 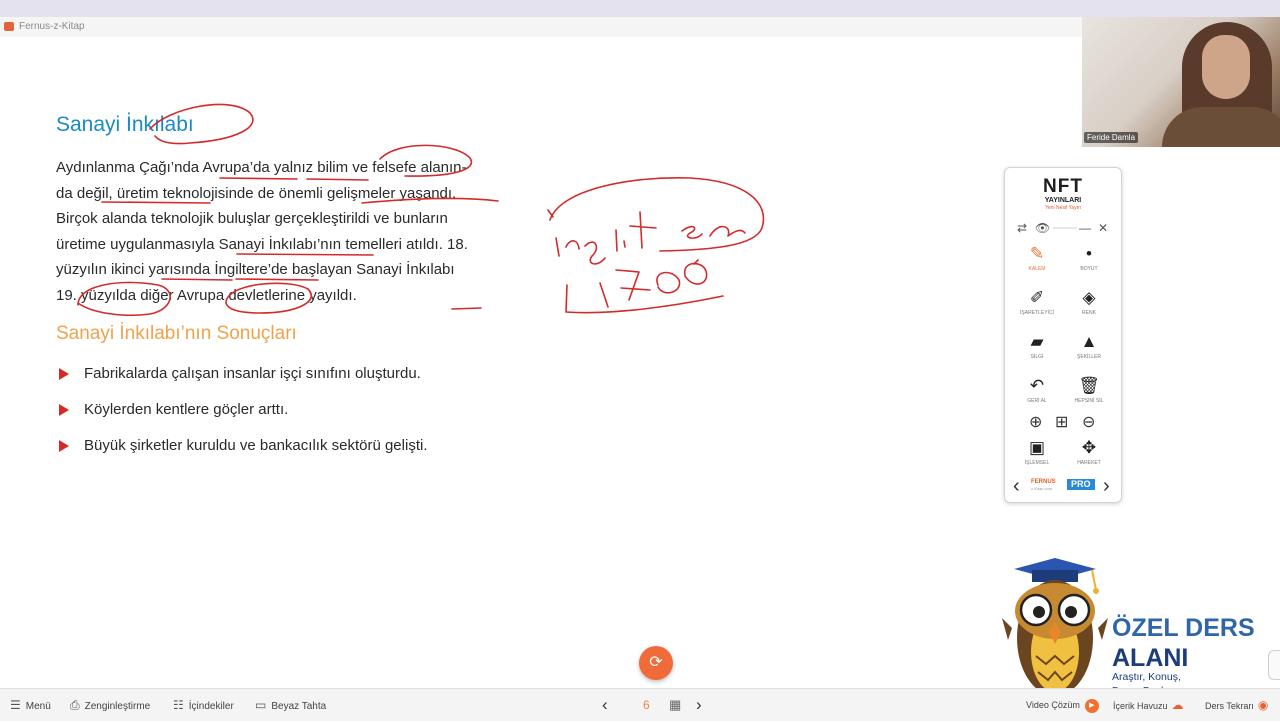 What do you see at coordinates (1022, 228) in the screenshot?
I see `collapse-icon: ⇄` at bounding box center [1022, 228].